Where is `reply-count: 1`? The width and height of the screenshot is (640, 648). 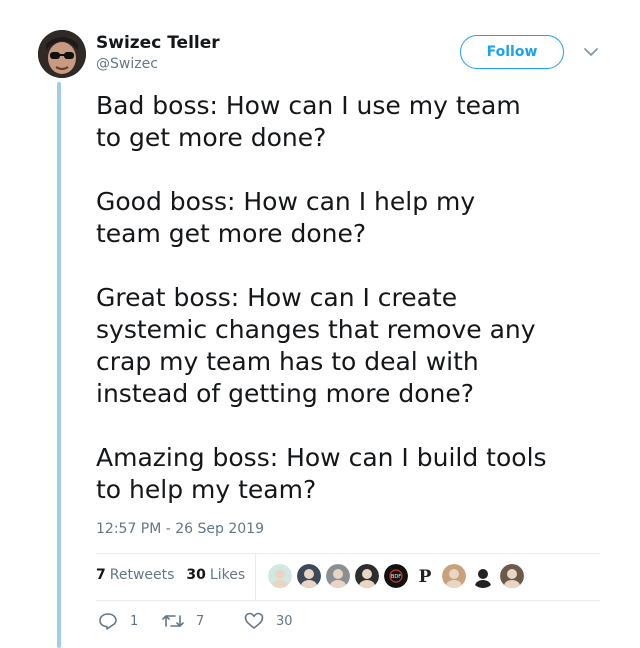 reply-count: 1 is located at coordinates (134, 621).